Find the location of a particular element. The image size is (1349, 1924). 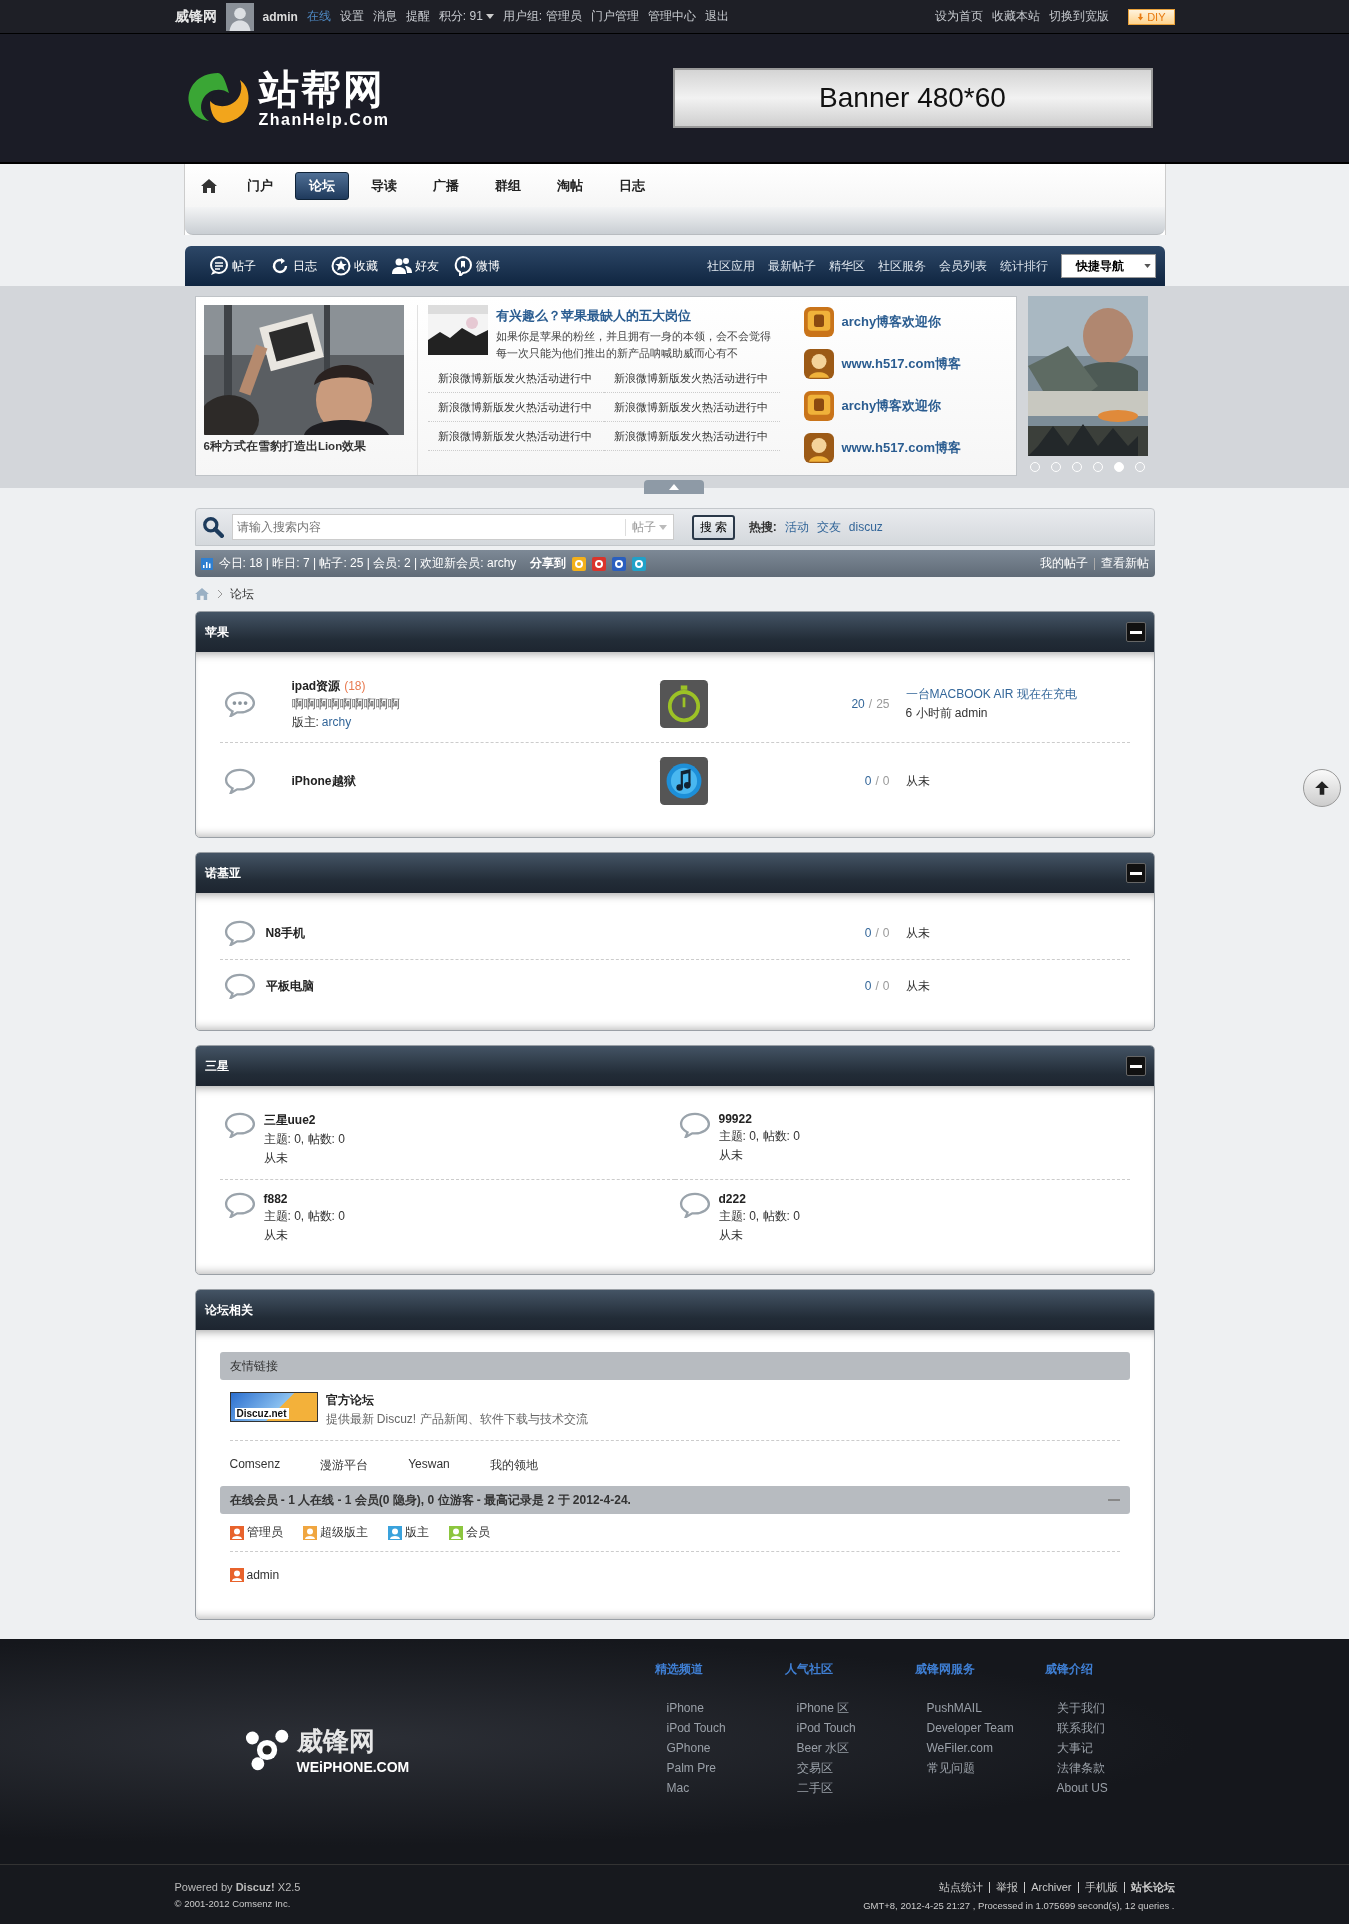

toolbar-link: 精华区 is located at coordinates (846, 266).